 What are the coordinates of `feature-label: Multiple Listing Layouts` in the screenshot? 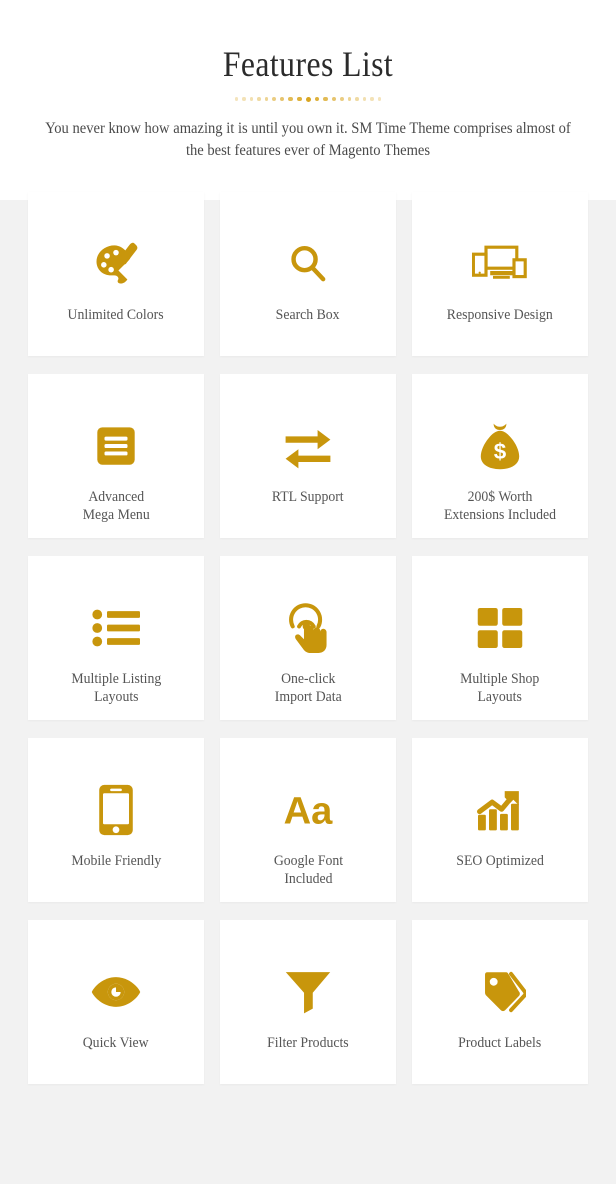 It's located at (116, 688).